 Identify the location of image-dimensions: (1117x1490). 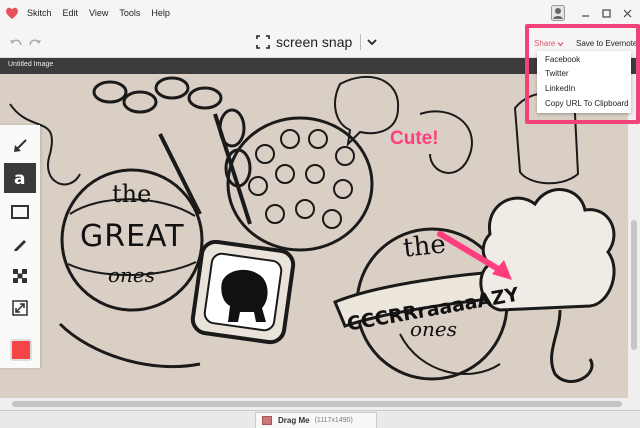
(333, 420).